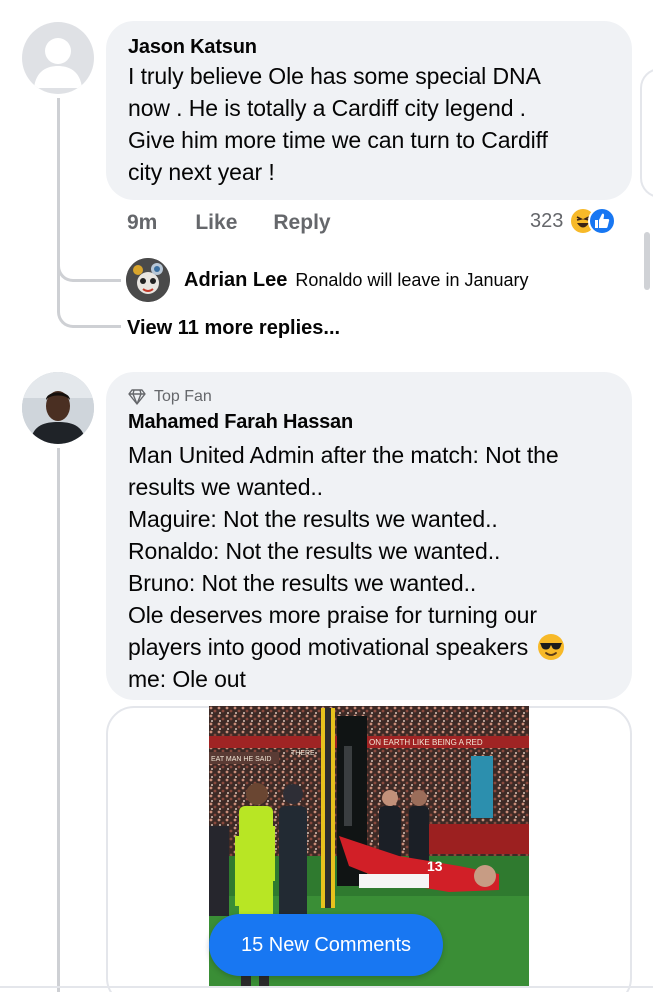  I want to click on avatar-default, so click(58, 58).